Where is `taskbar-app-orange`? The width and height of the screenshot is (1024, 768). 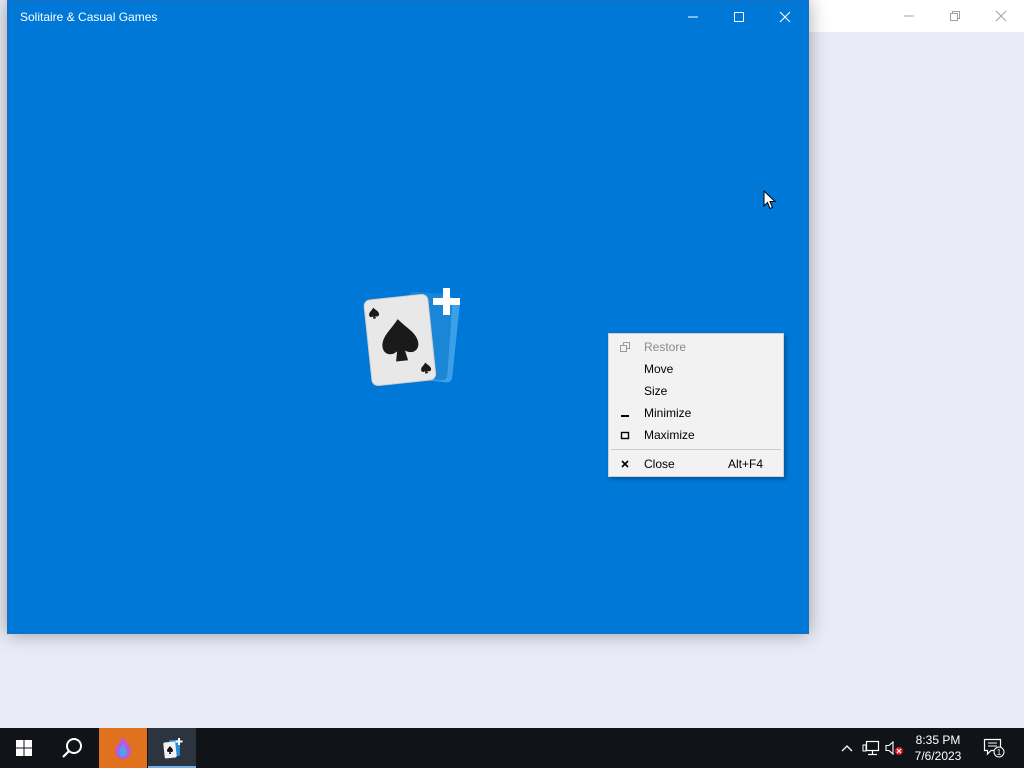
taskbar-app-orange is located at coordinates (123, 748).